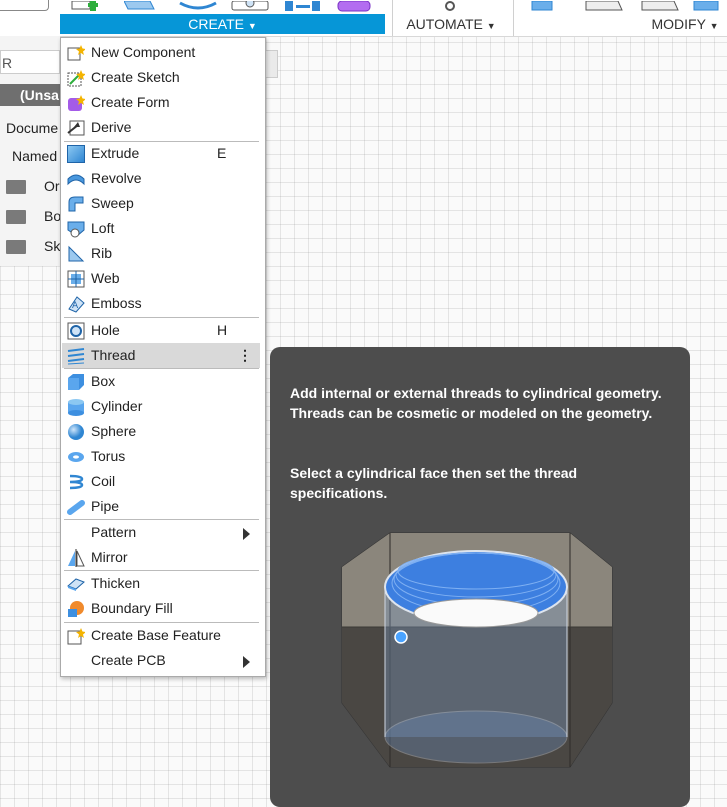 This screenshot has height=807, width=727. What do you see at coordinates (161, 203) in the screenshot?
I see `menu-item-sweep: Sweep` at bounding box center [161, 203].